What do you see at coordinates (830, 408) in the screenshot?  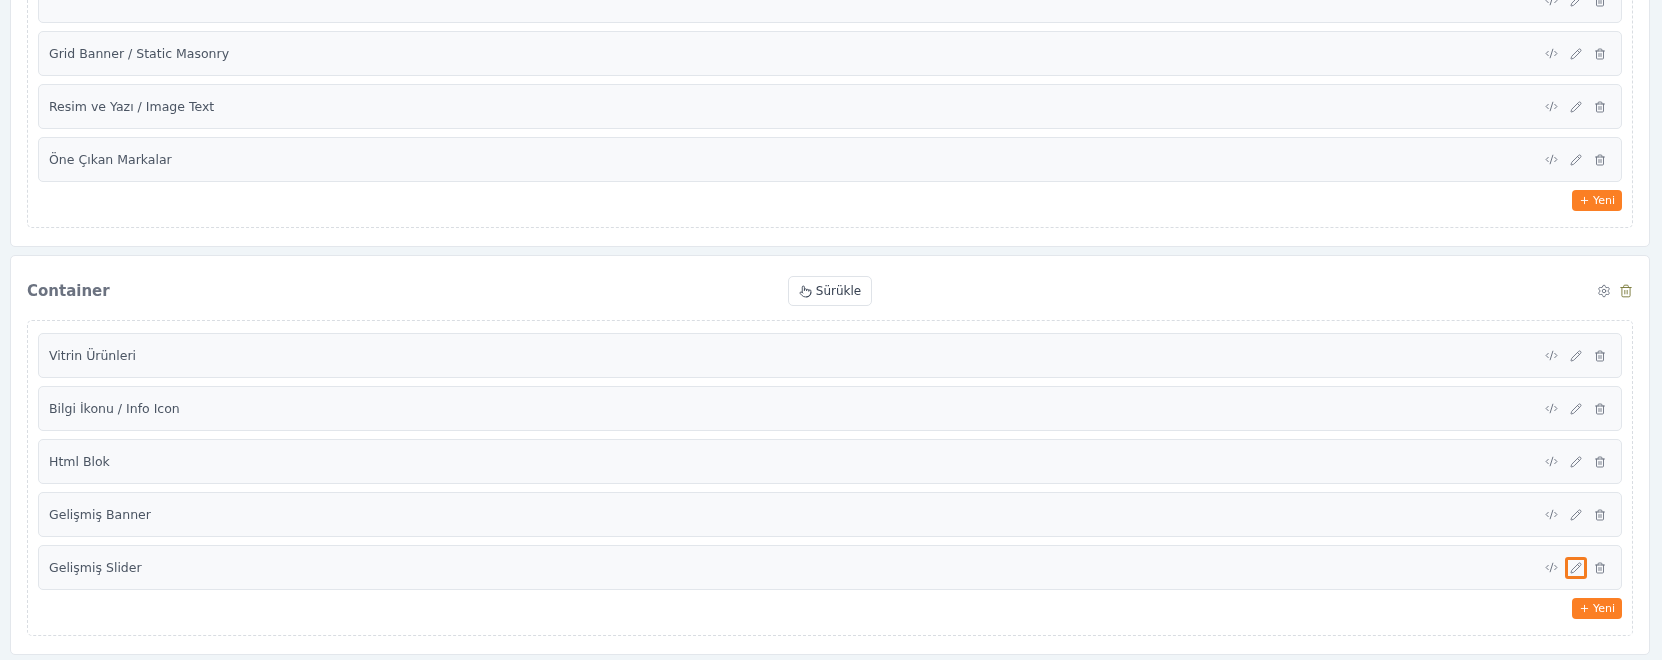 I see `block-row: Bilgi İkonu / Info Icon` at bounding box center [830, 408].